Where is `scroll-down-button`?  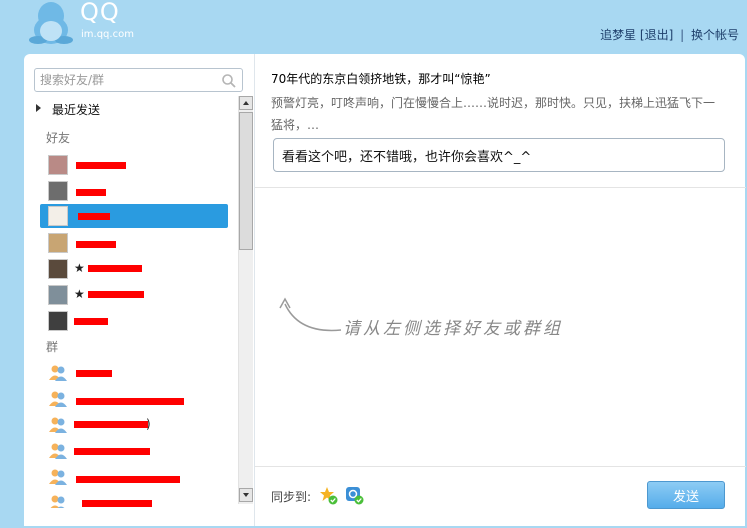 scroll-down-button is located at coordinates (246, 495).